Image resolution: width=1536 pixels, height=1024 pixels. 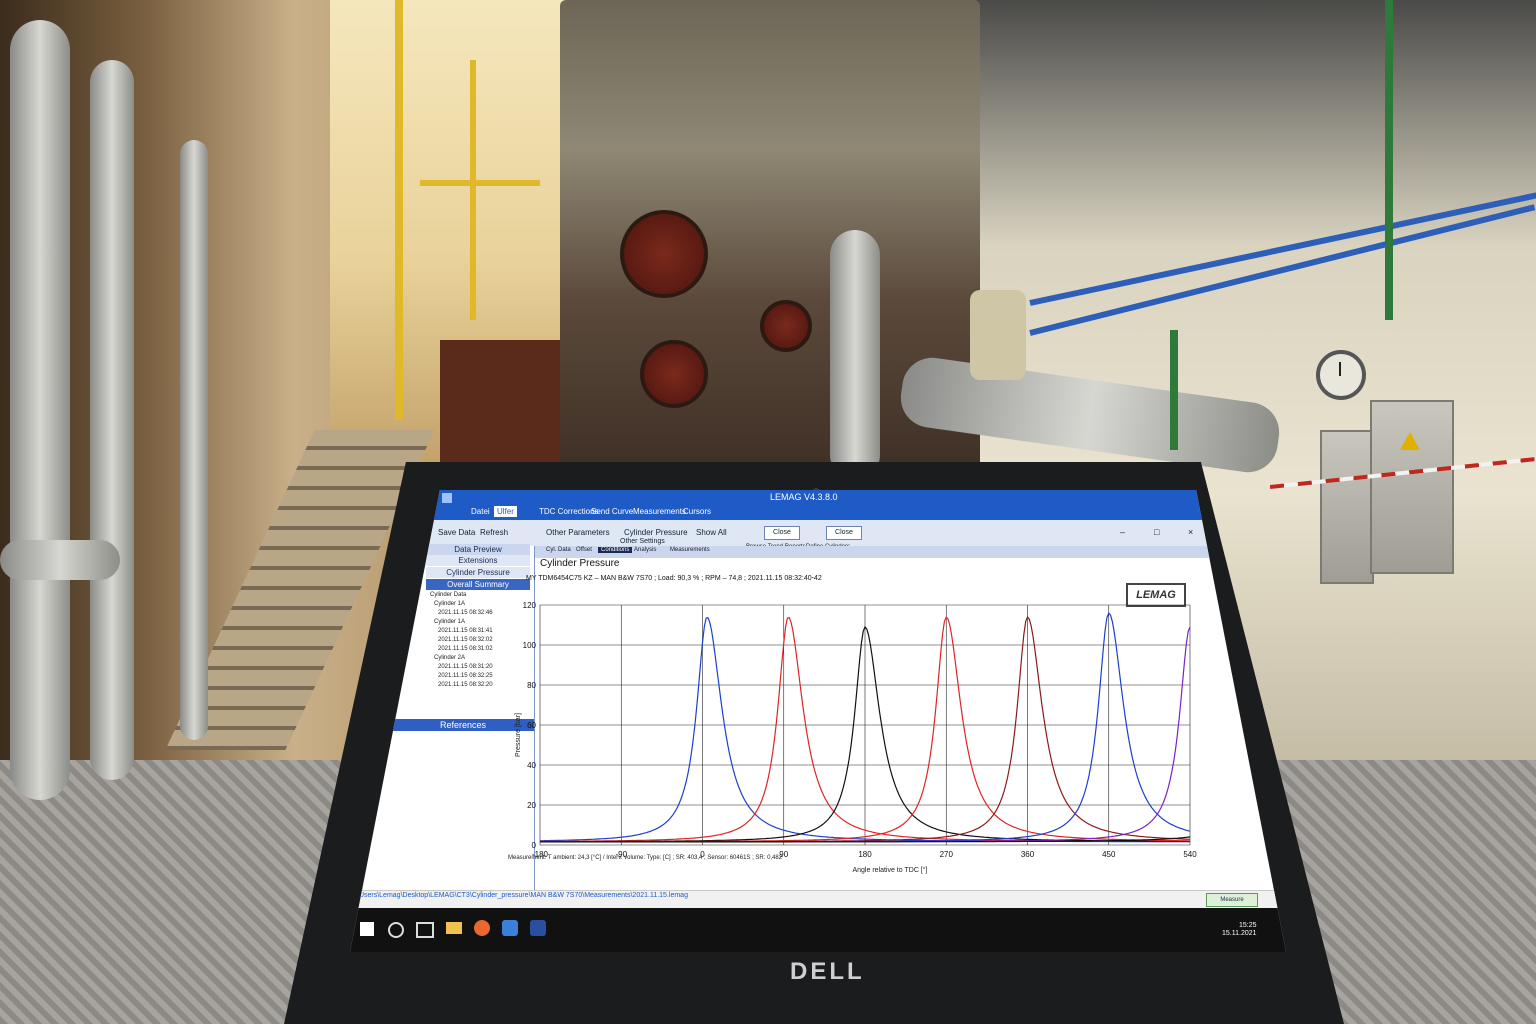 What do you see at coordinates (454, 928) in the screenshot?
I see `file-explorer-icon` at bounding box center [454, 928].